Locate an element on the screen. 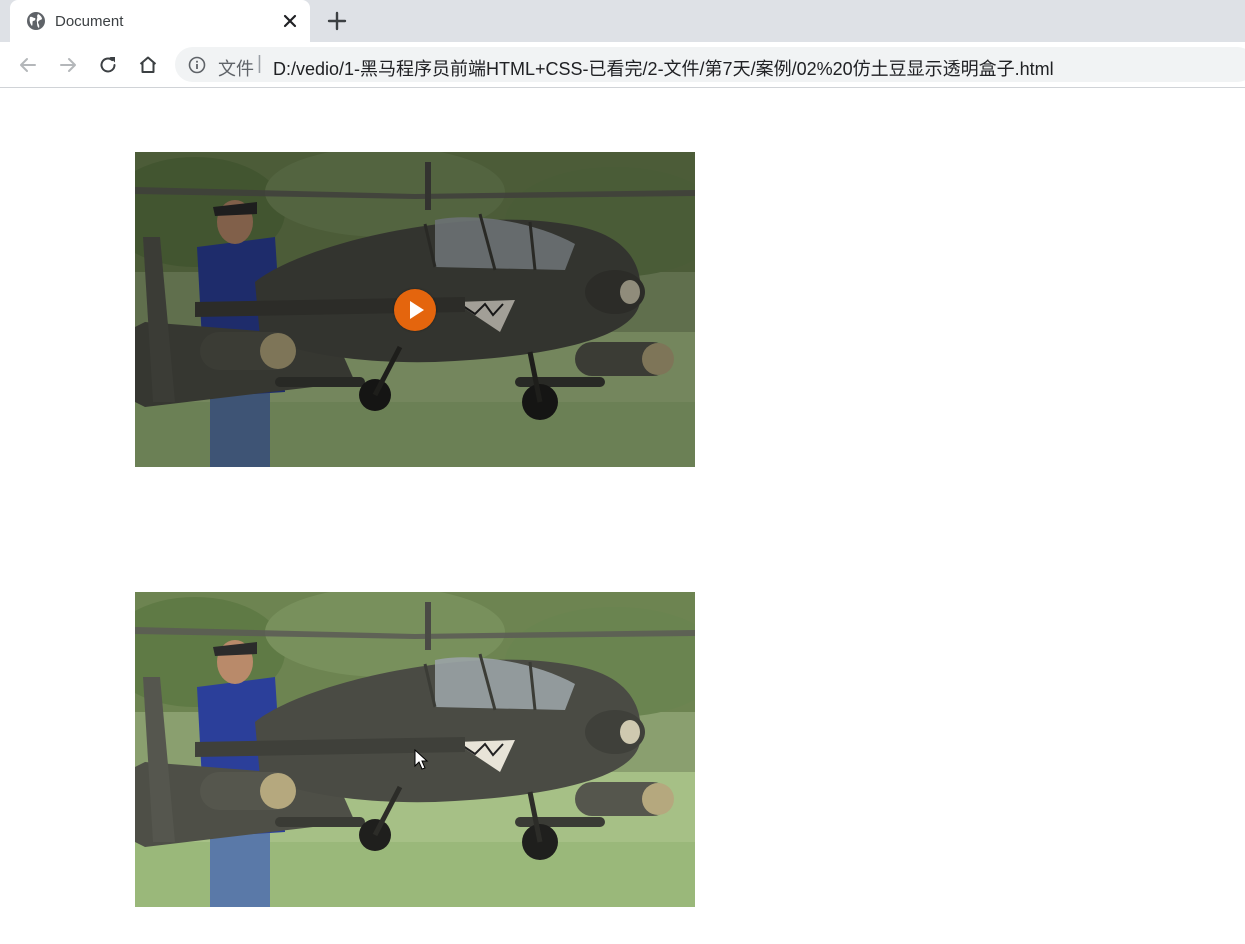  info-icon is located at coordinates (197, 65).